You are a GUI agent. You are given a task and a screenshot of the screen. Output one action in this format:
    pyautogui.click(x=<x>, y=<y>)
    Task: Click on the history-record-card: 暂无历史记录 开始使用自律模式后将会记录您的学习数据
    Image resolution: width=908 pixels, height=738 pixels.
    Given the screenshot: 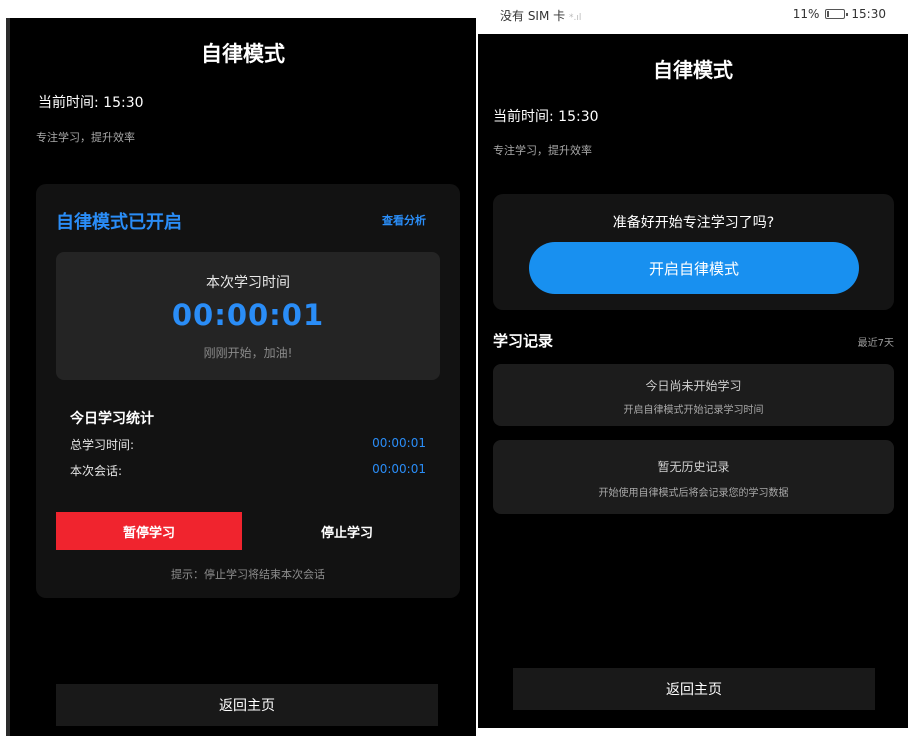 What is the action you would take?
    pyautogui.click(x=693, y=477)
    